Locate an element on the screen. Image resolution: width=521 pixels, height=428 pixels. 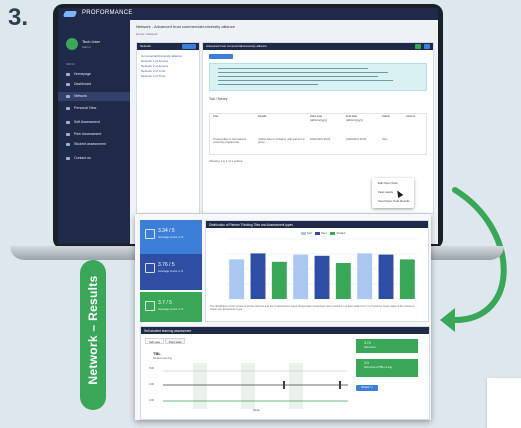
cell-status: Sent is located at coordinates (385, 139).